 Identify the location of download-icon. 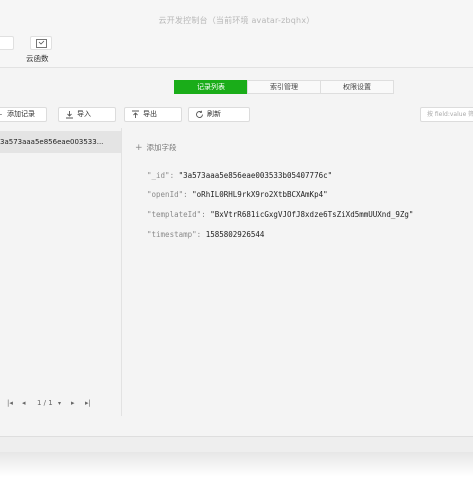
(69, 115).